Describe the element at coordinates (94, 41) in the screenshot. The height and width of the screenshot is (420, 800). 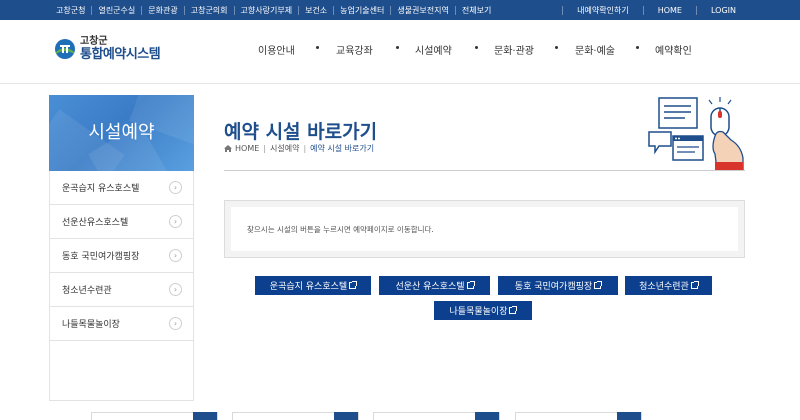
I see `logo-text-region: 고창군` at that location.